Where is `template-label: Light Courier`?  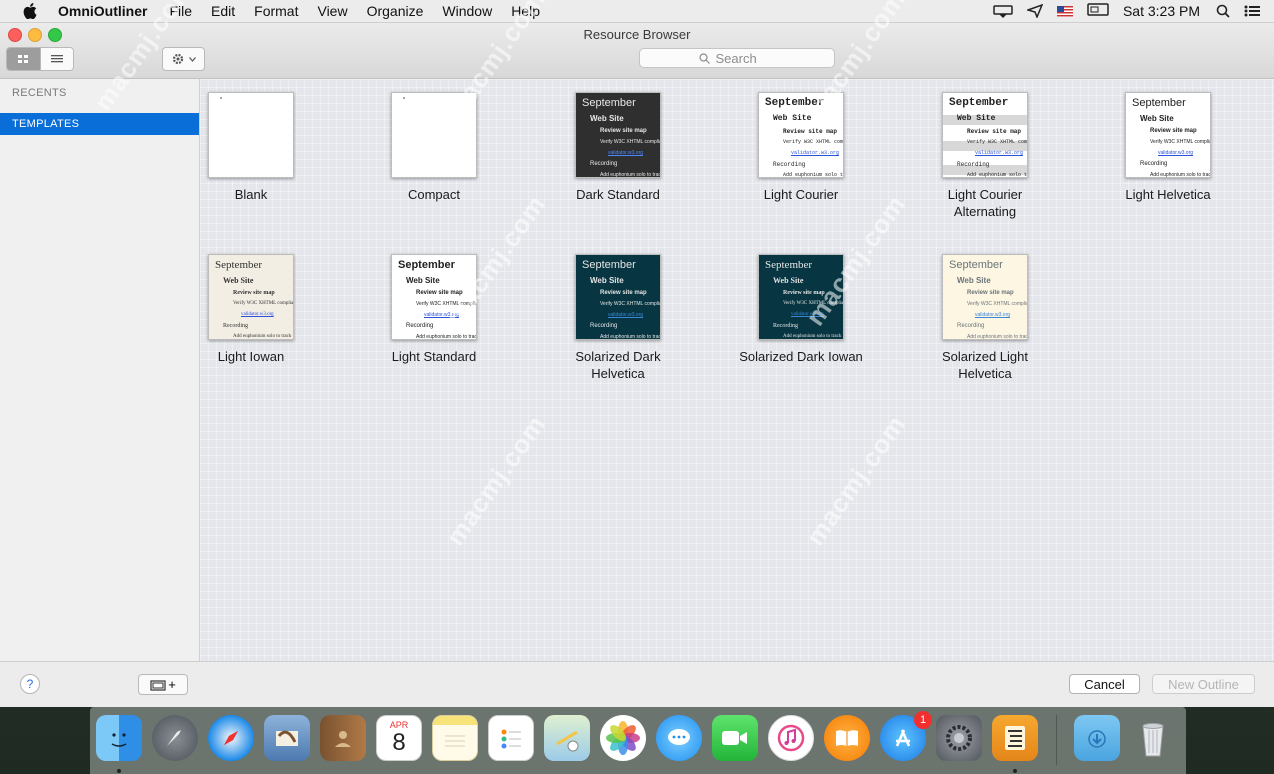 template-label: Light Courier is located at coordinates (801, 194).